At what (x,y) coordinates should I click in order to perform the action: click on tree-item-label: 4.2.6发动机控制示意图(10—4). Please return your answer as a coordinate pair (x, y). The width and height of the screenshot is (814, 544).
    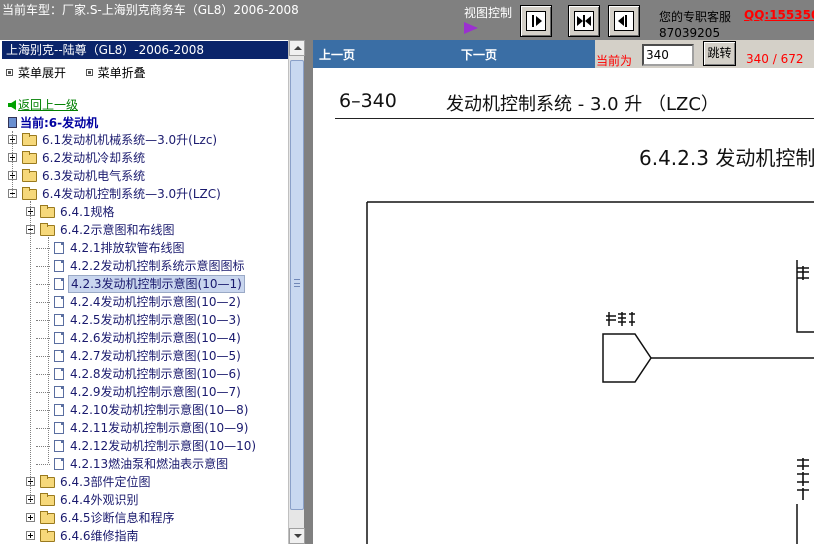
    Looking at the image, I should click on (155, 338).